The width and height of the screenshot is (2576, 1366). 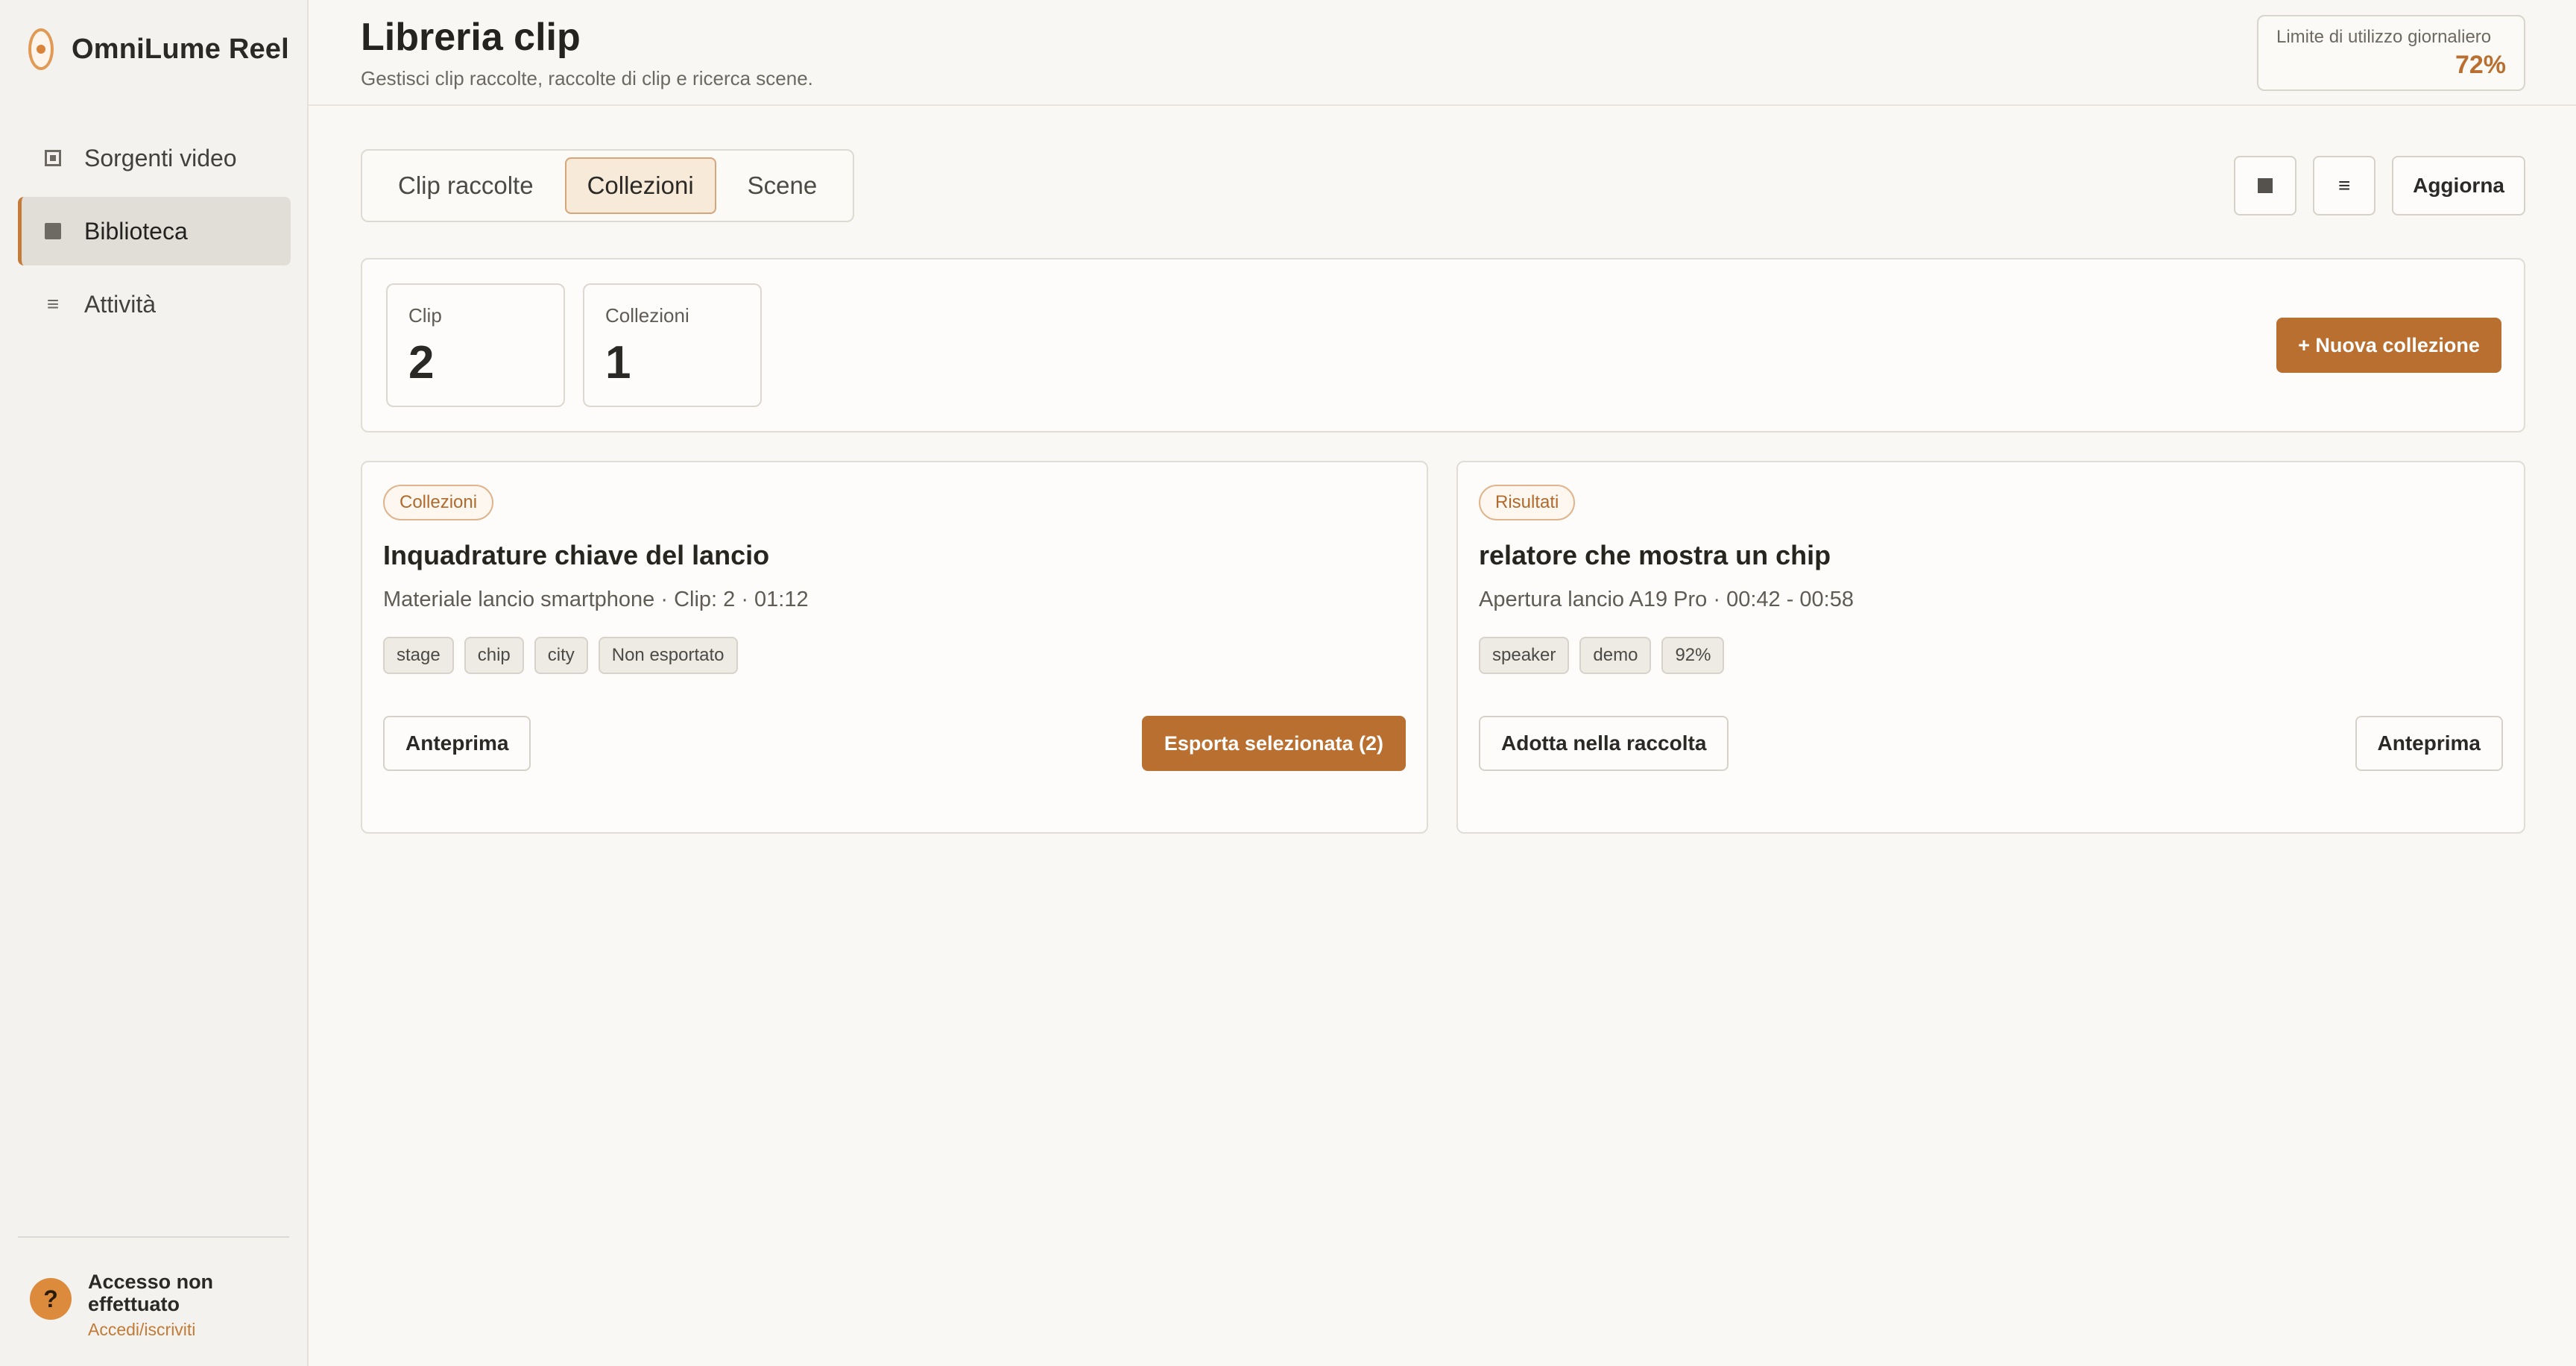 What do you see at coordinates (1655, 555) in the screenshot?
I see `card-title: relatore che mostra un chip` at bounding box center [1655, 555].